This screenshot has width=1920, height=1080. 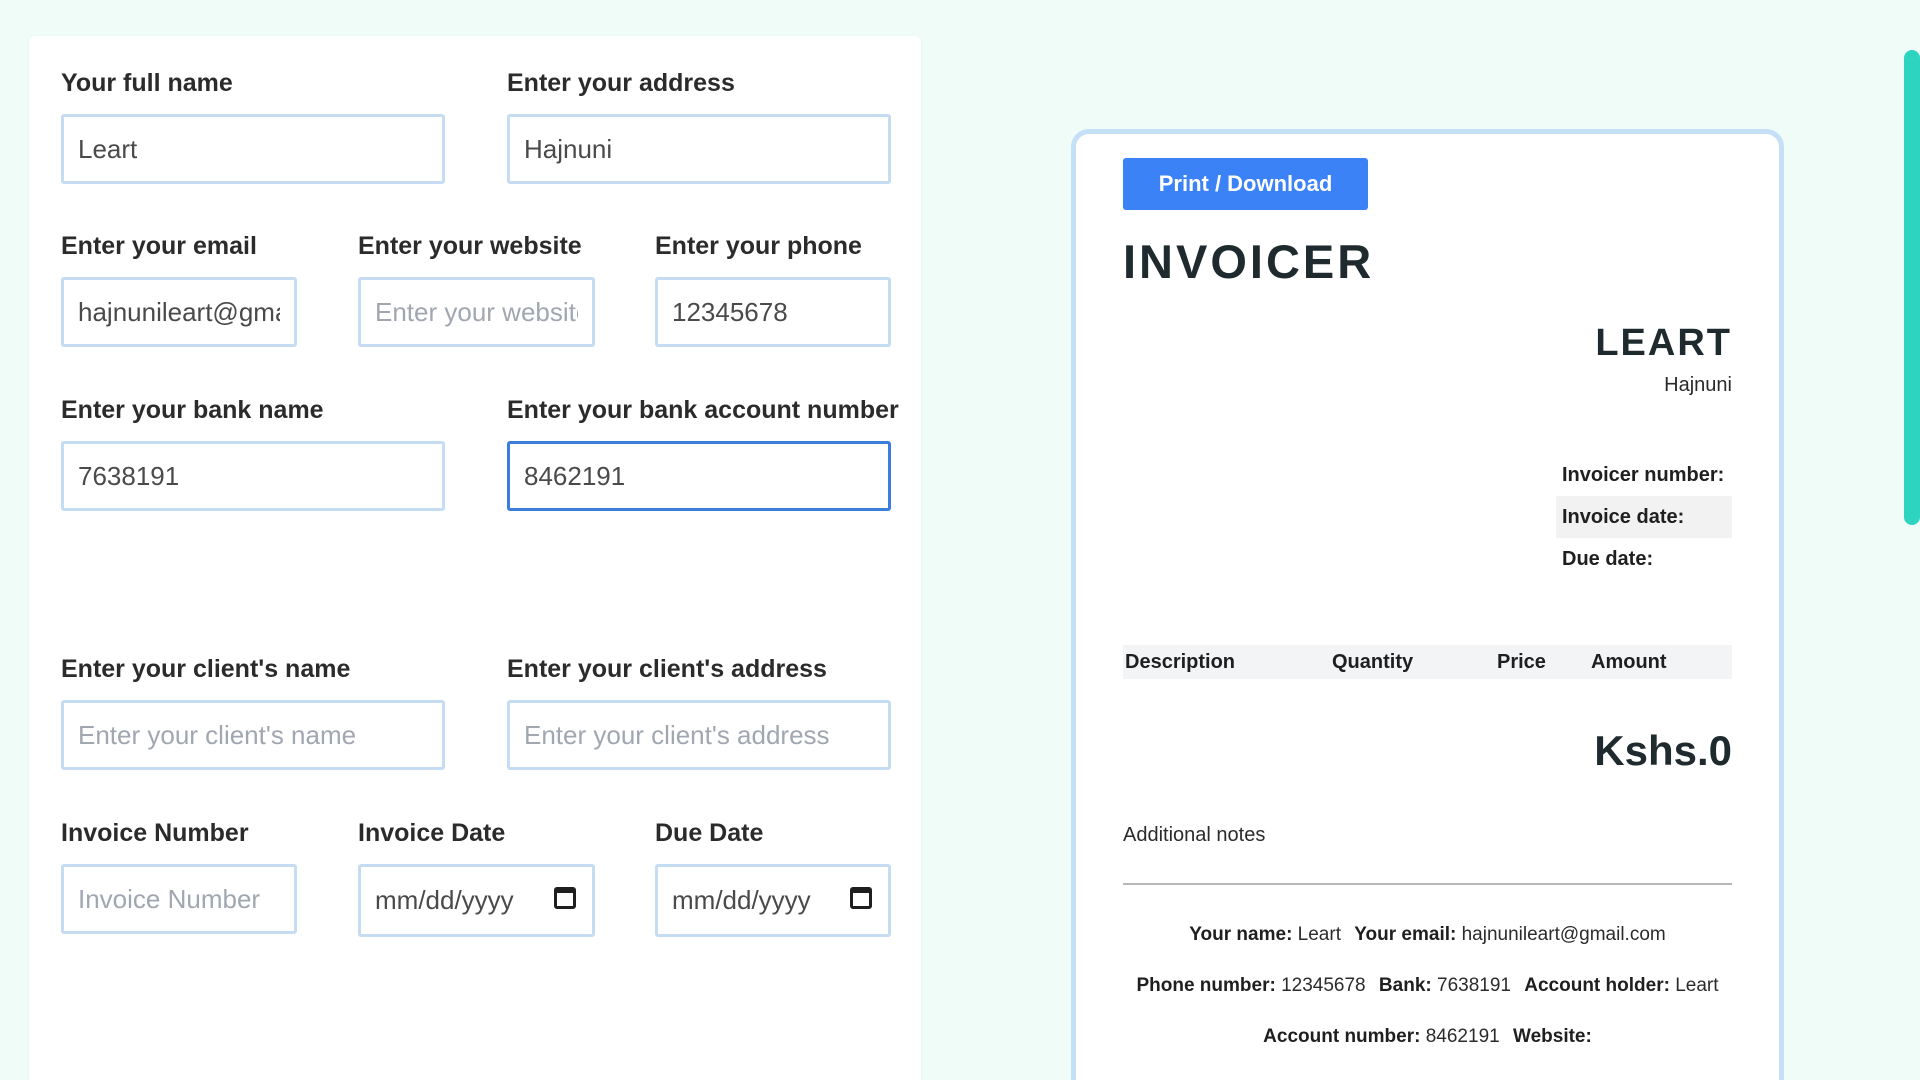 I want to click on brand-title: INVOICER, so click(x=1249, y=261).